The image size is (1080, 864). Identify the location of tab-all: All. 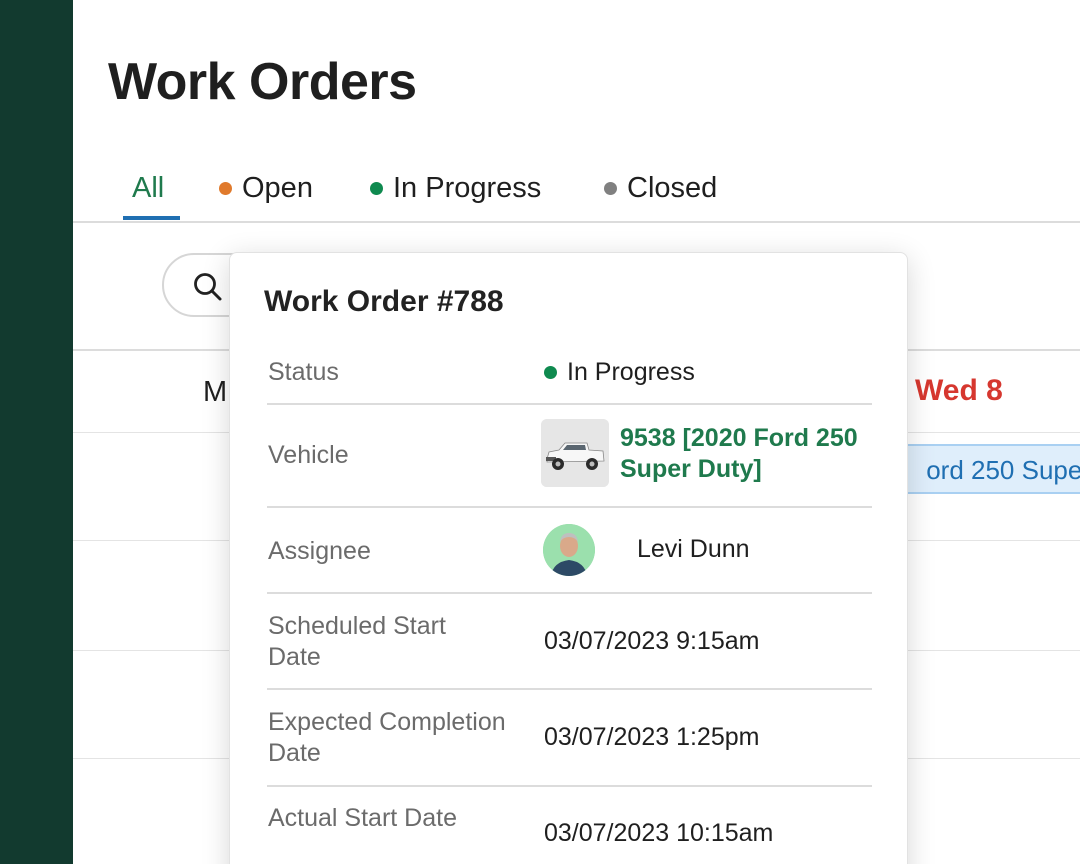
(148, 188).